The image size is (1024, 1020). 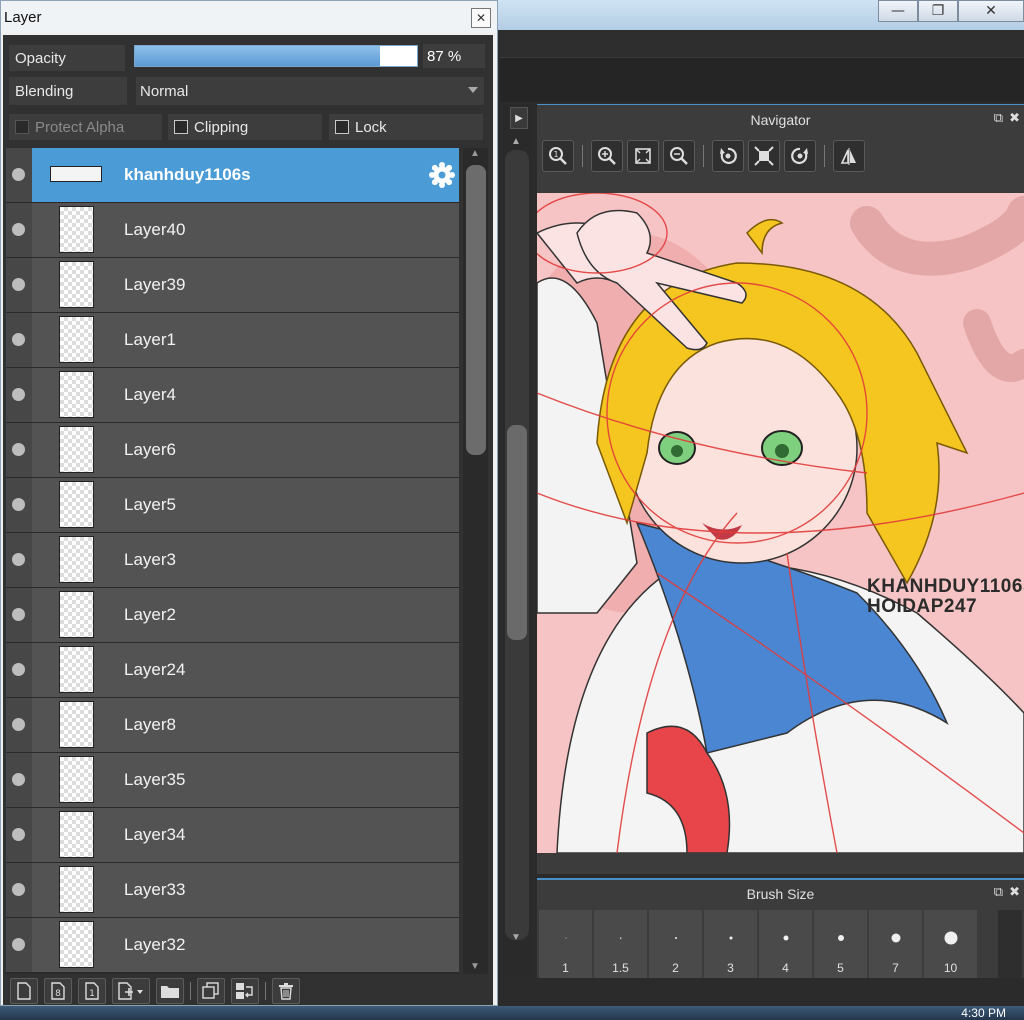 What do you see at coordinates (565, 944) in the screenshot?
I see `brush-size-option: 1` at bounding box center [565, 944].